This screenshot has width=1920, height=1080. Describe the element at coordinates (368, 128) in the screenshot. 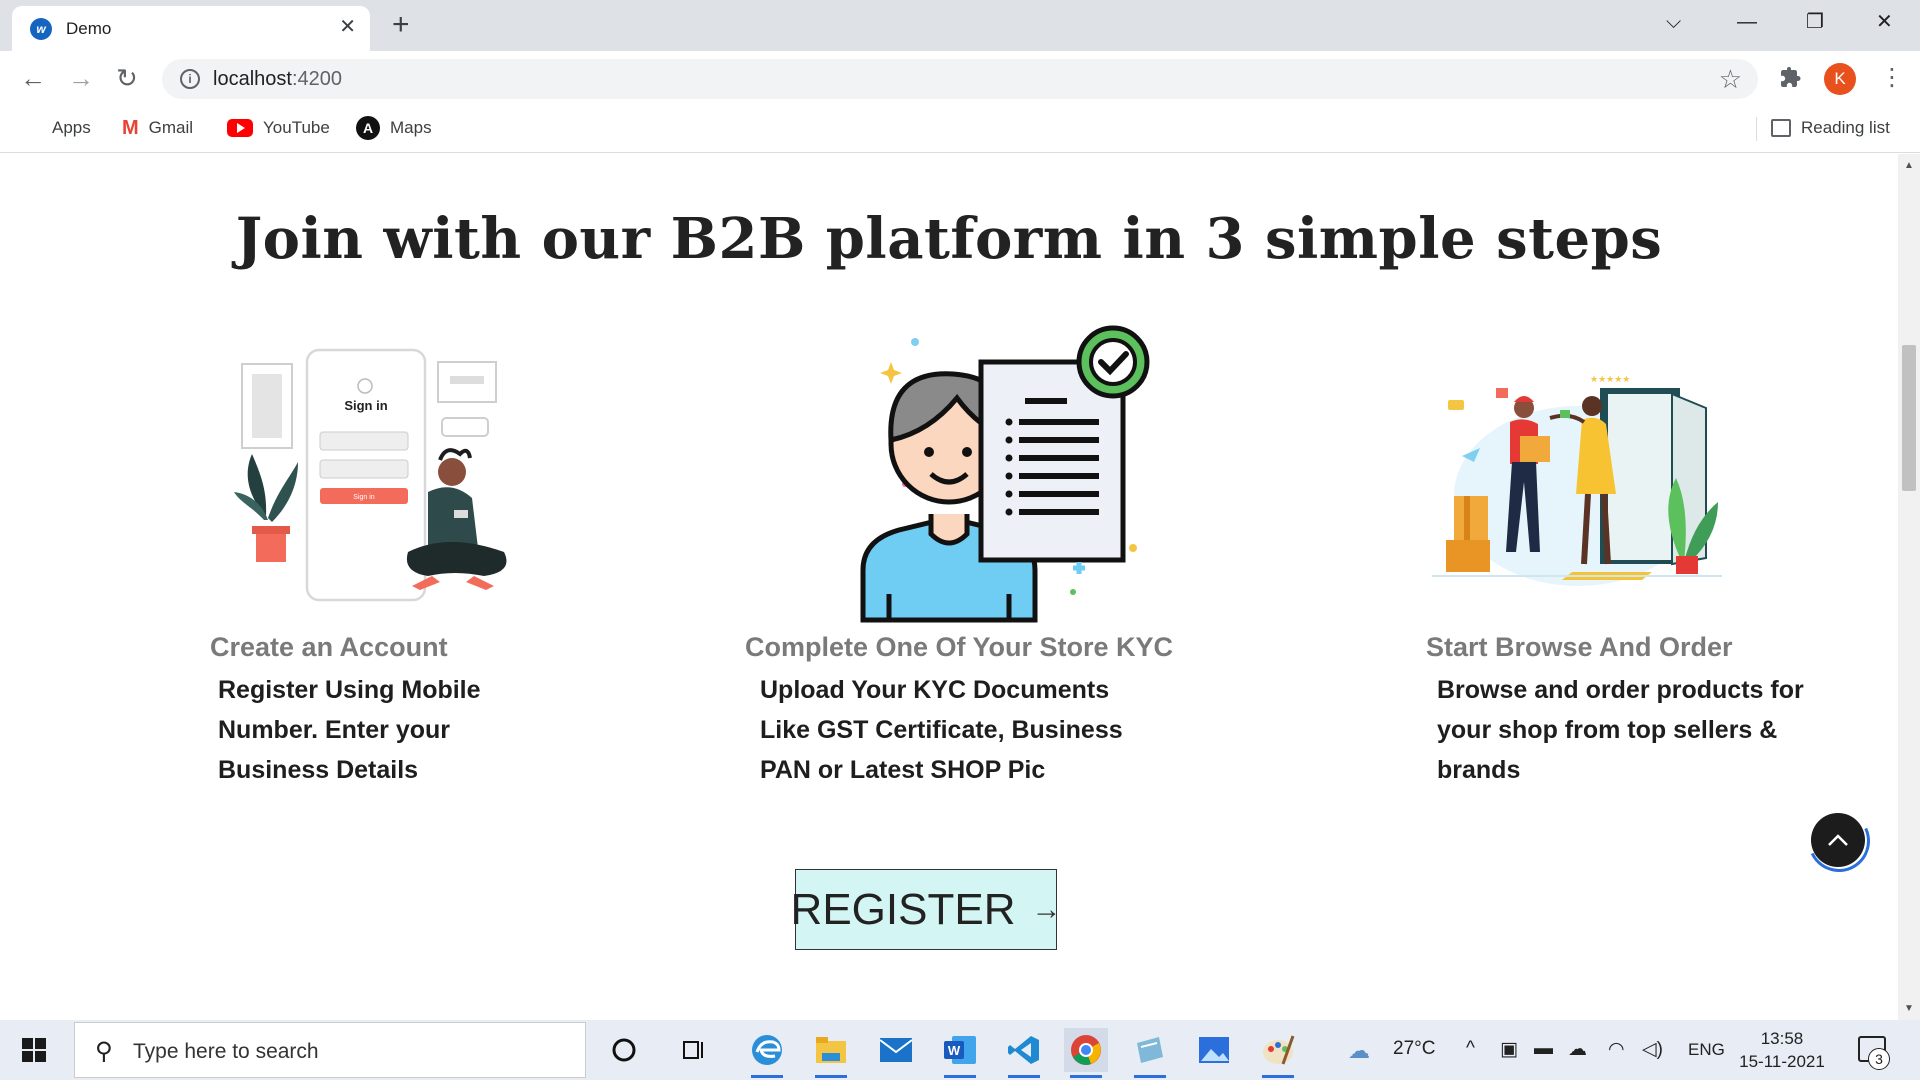

I see `maps-icon: A` at that location.